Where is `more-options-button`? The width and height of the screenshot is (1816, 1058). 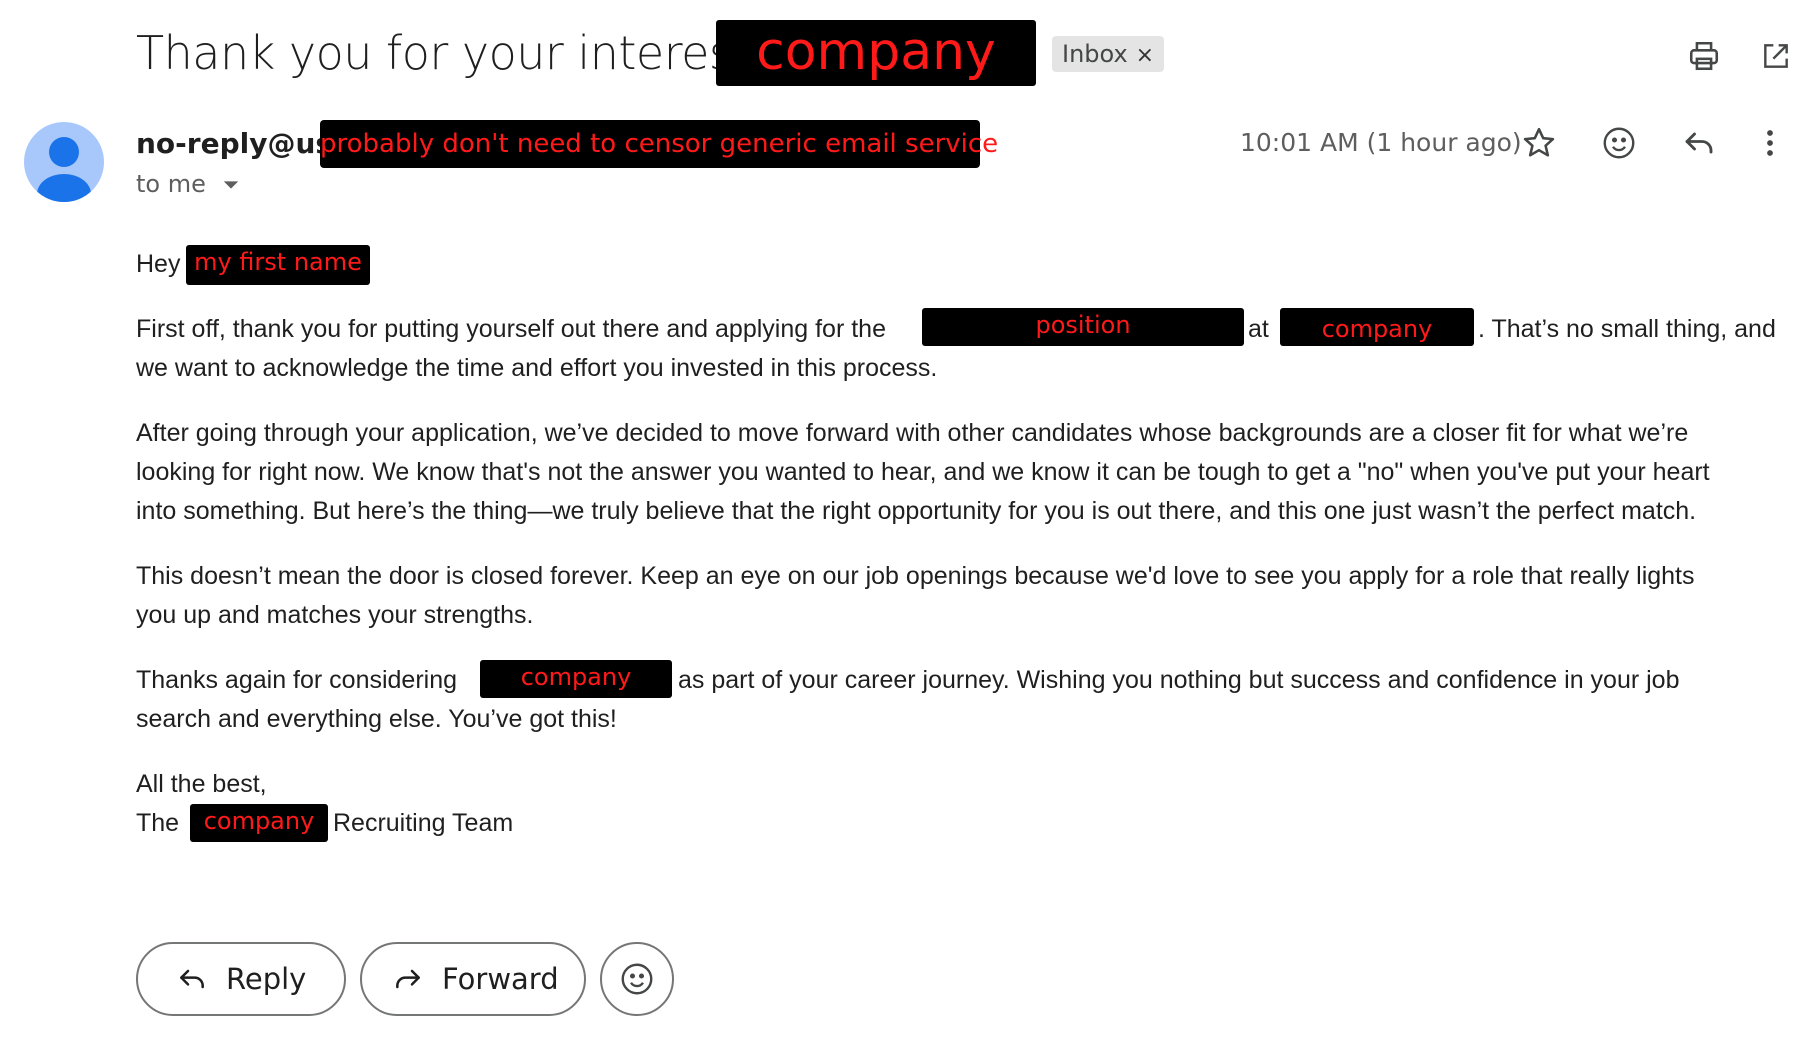
more-options-button is located at coordinates (1770, 143).